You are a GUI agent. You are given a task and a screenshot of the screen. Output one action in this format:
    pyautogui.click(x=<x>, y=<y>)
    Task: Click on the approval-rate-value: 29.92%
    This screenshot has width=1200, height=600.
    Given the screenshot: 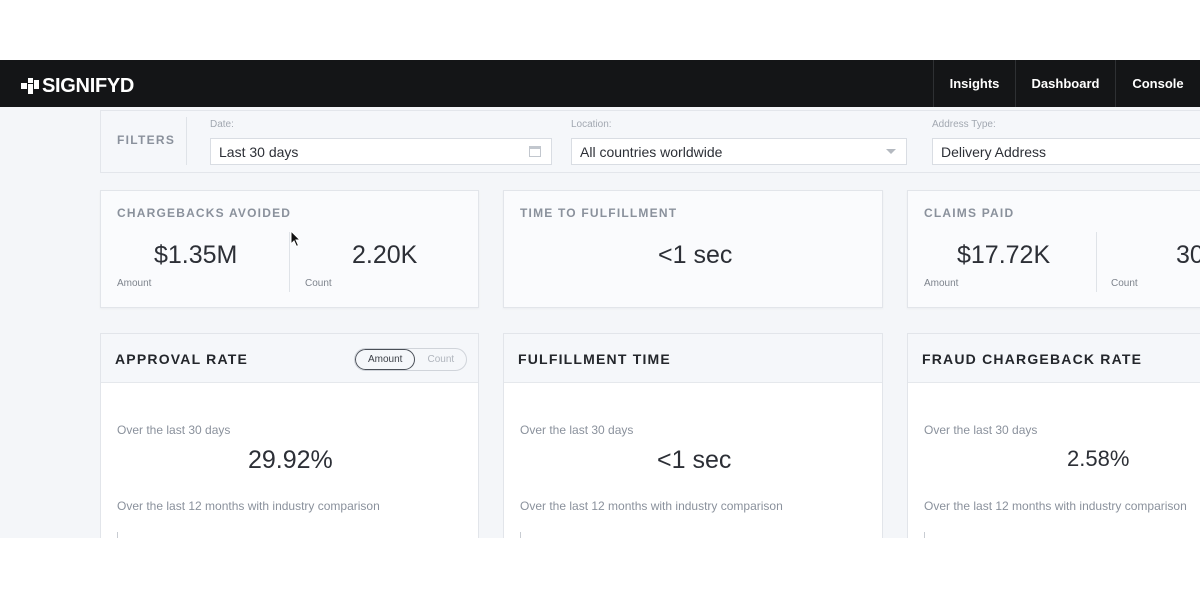 What is the action you would take?
    pyautogui.click(x=290, y=460)
    